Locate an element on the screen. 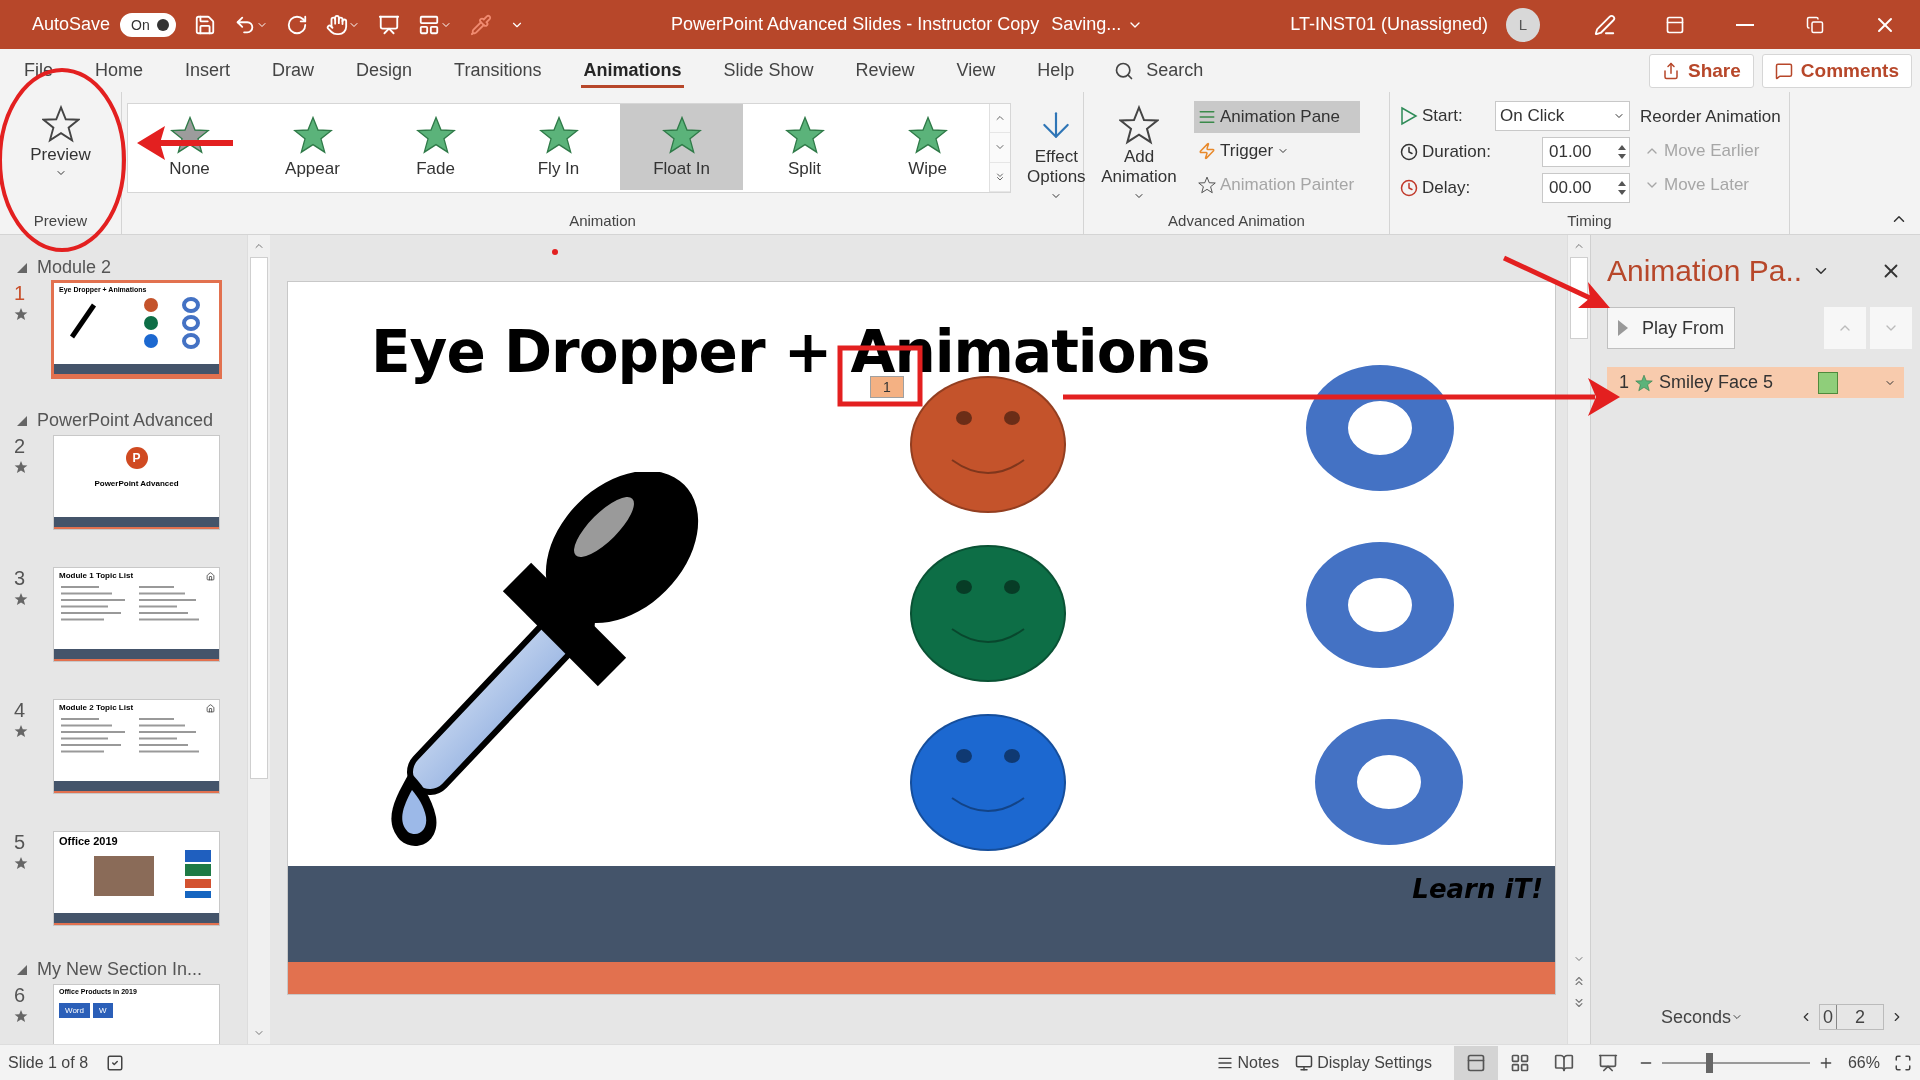 The height and width of the screenshot is (1080, 1920). ribbon-tab: Review is located at coordinates (885, 70).